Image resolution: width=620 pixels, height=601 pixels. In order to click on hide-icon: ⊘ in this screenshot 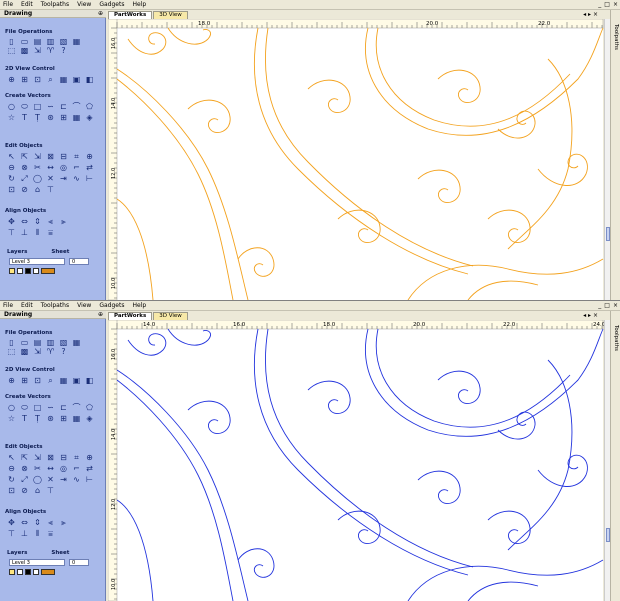, I will do `click(24, 490)`.